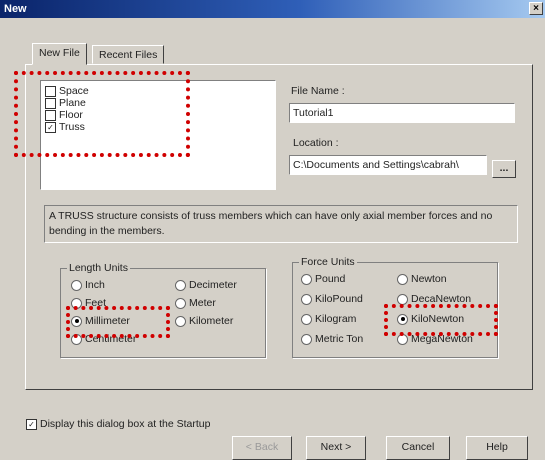 Image resolution: width=545 pixels, height=460 pixels. I want to click on radio-pound: Pound, so click(323, 279).